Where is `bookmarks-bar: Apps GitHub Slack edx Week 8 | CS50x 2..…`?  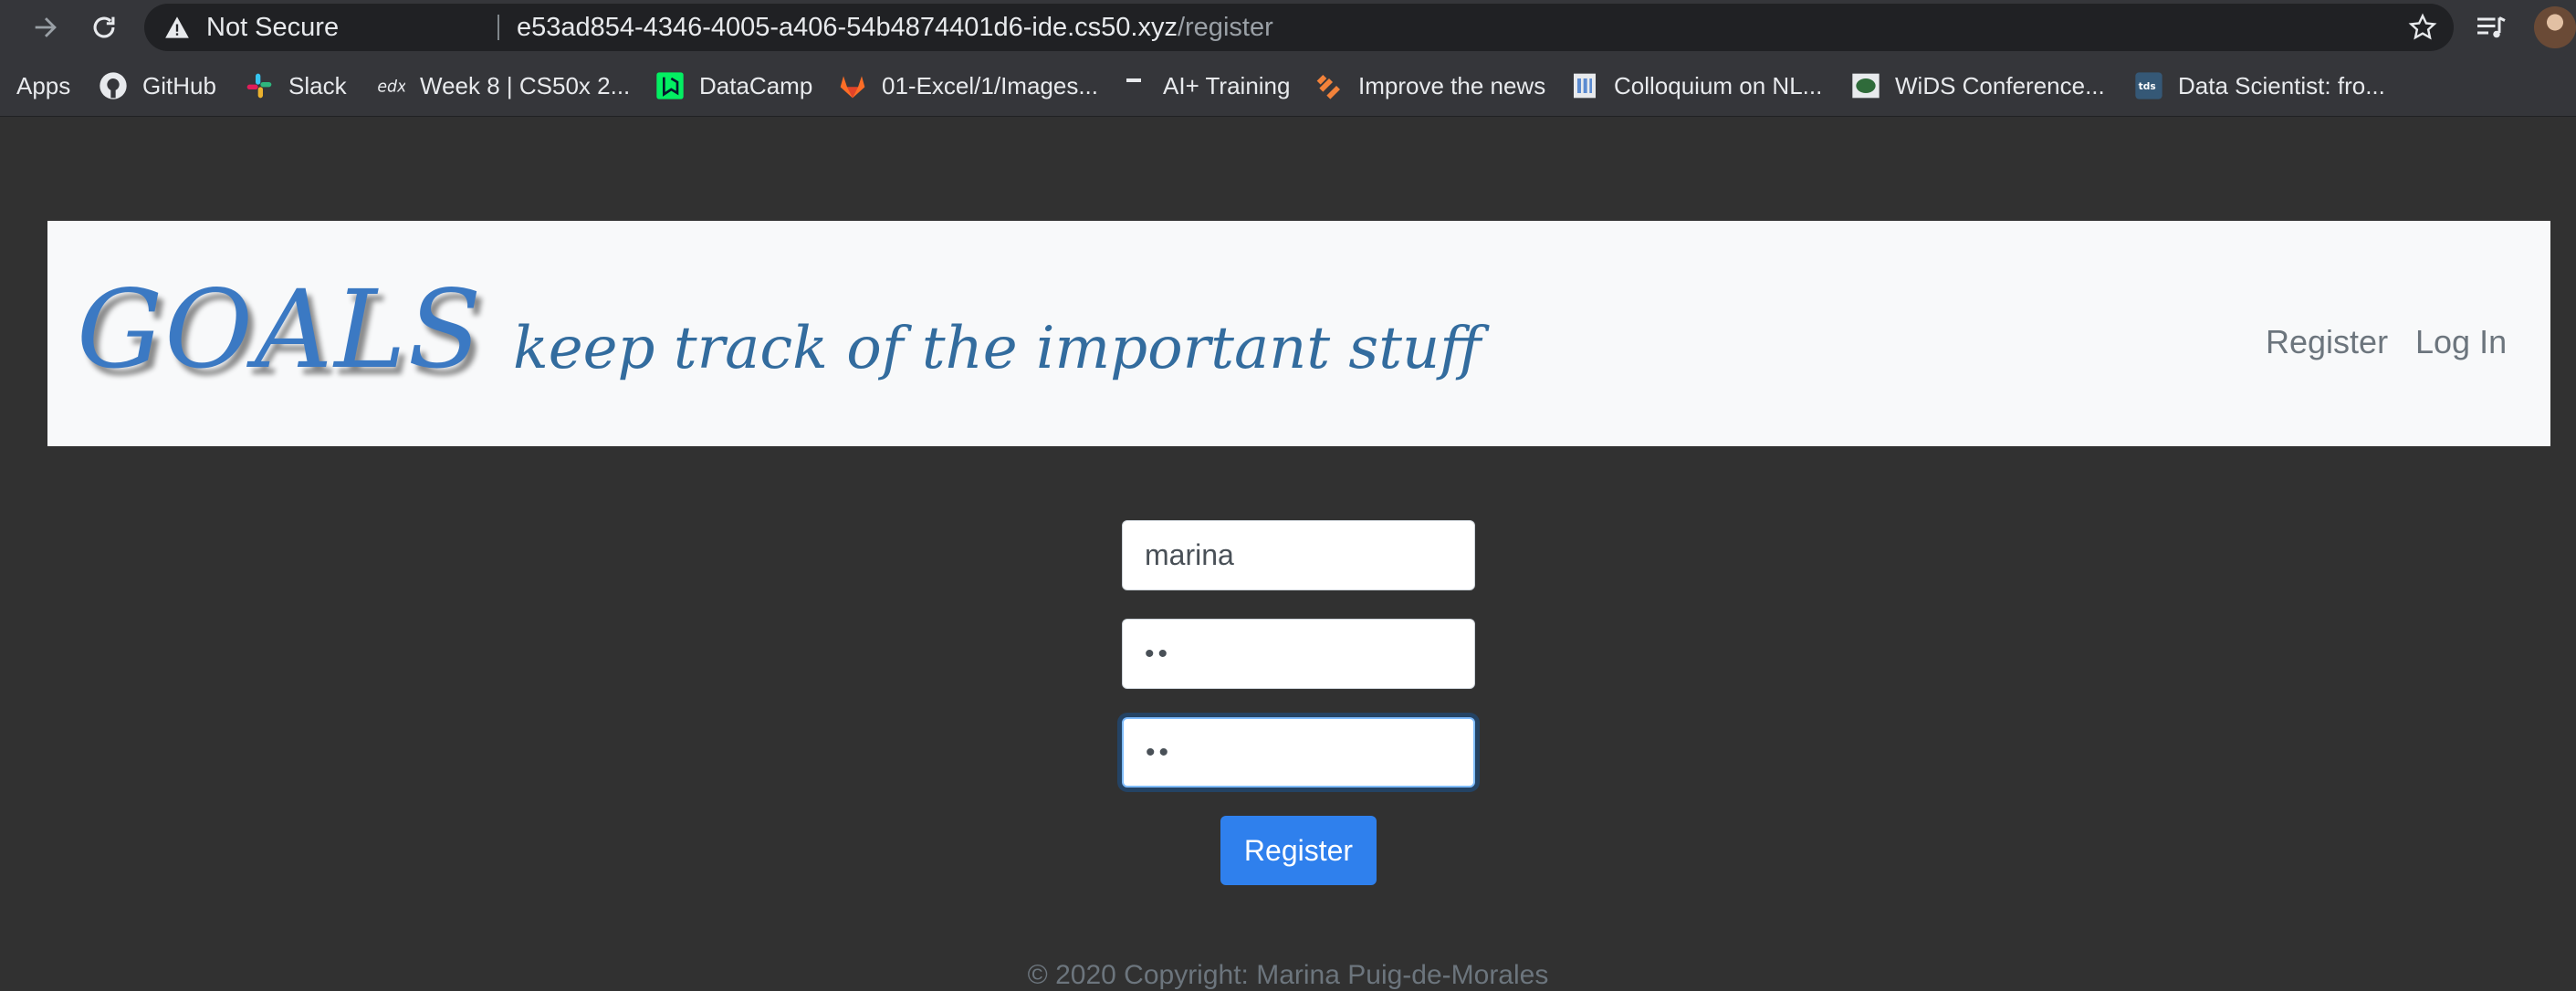
bookmarks-bar: Apps GitHub Slack edx Week 8 | CS50x 2..… is located at coordinates (1288, 86).